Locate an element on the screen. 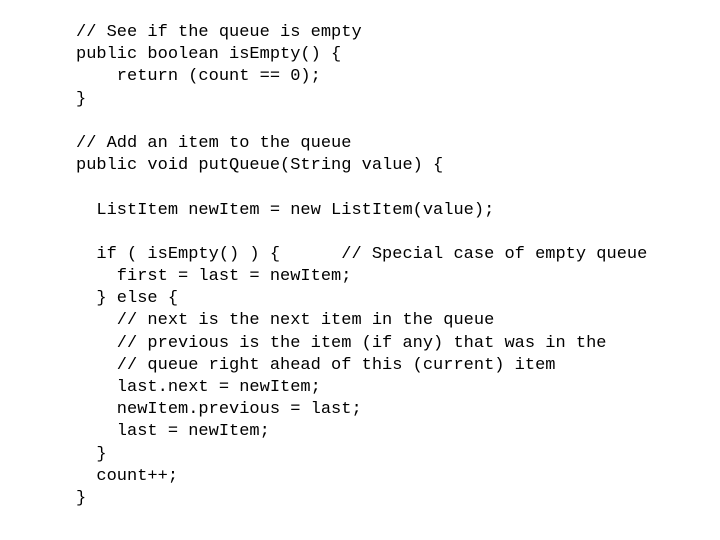 This screenshot has height=540, width=720. code-line: last.next = newItem; is located at coordinates (198, 387).